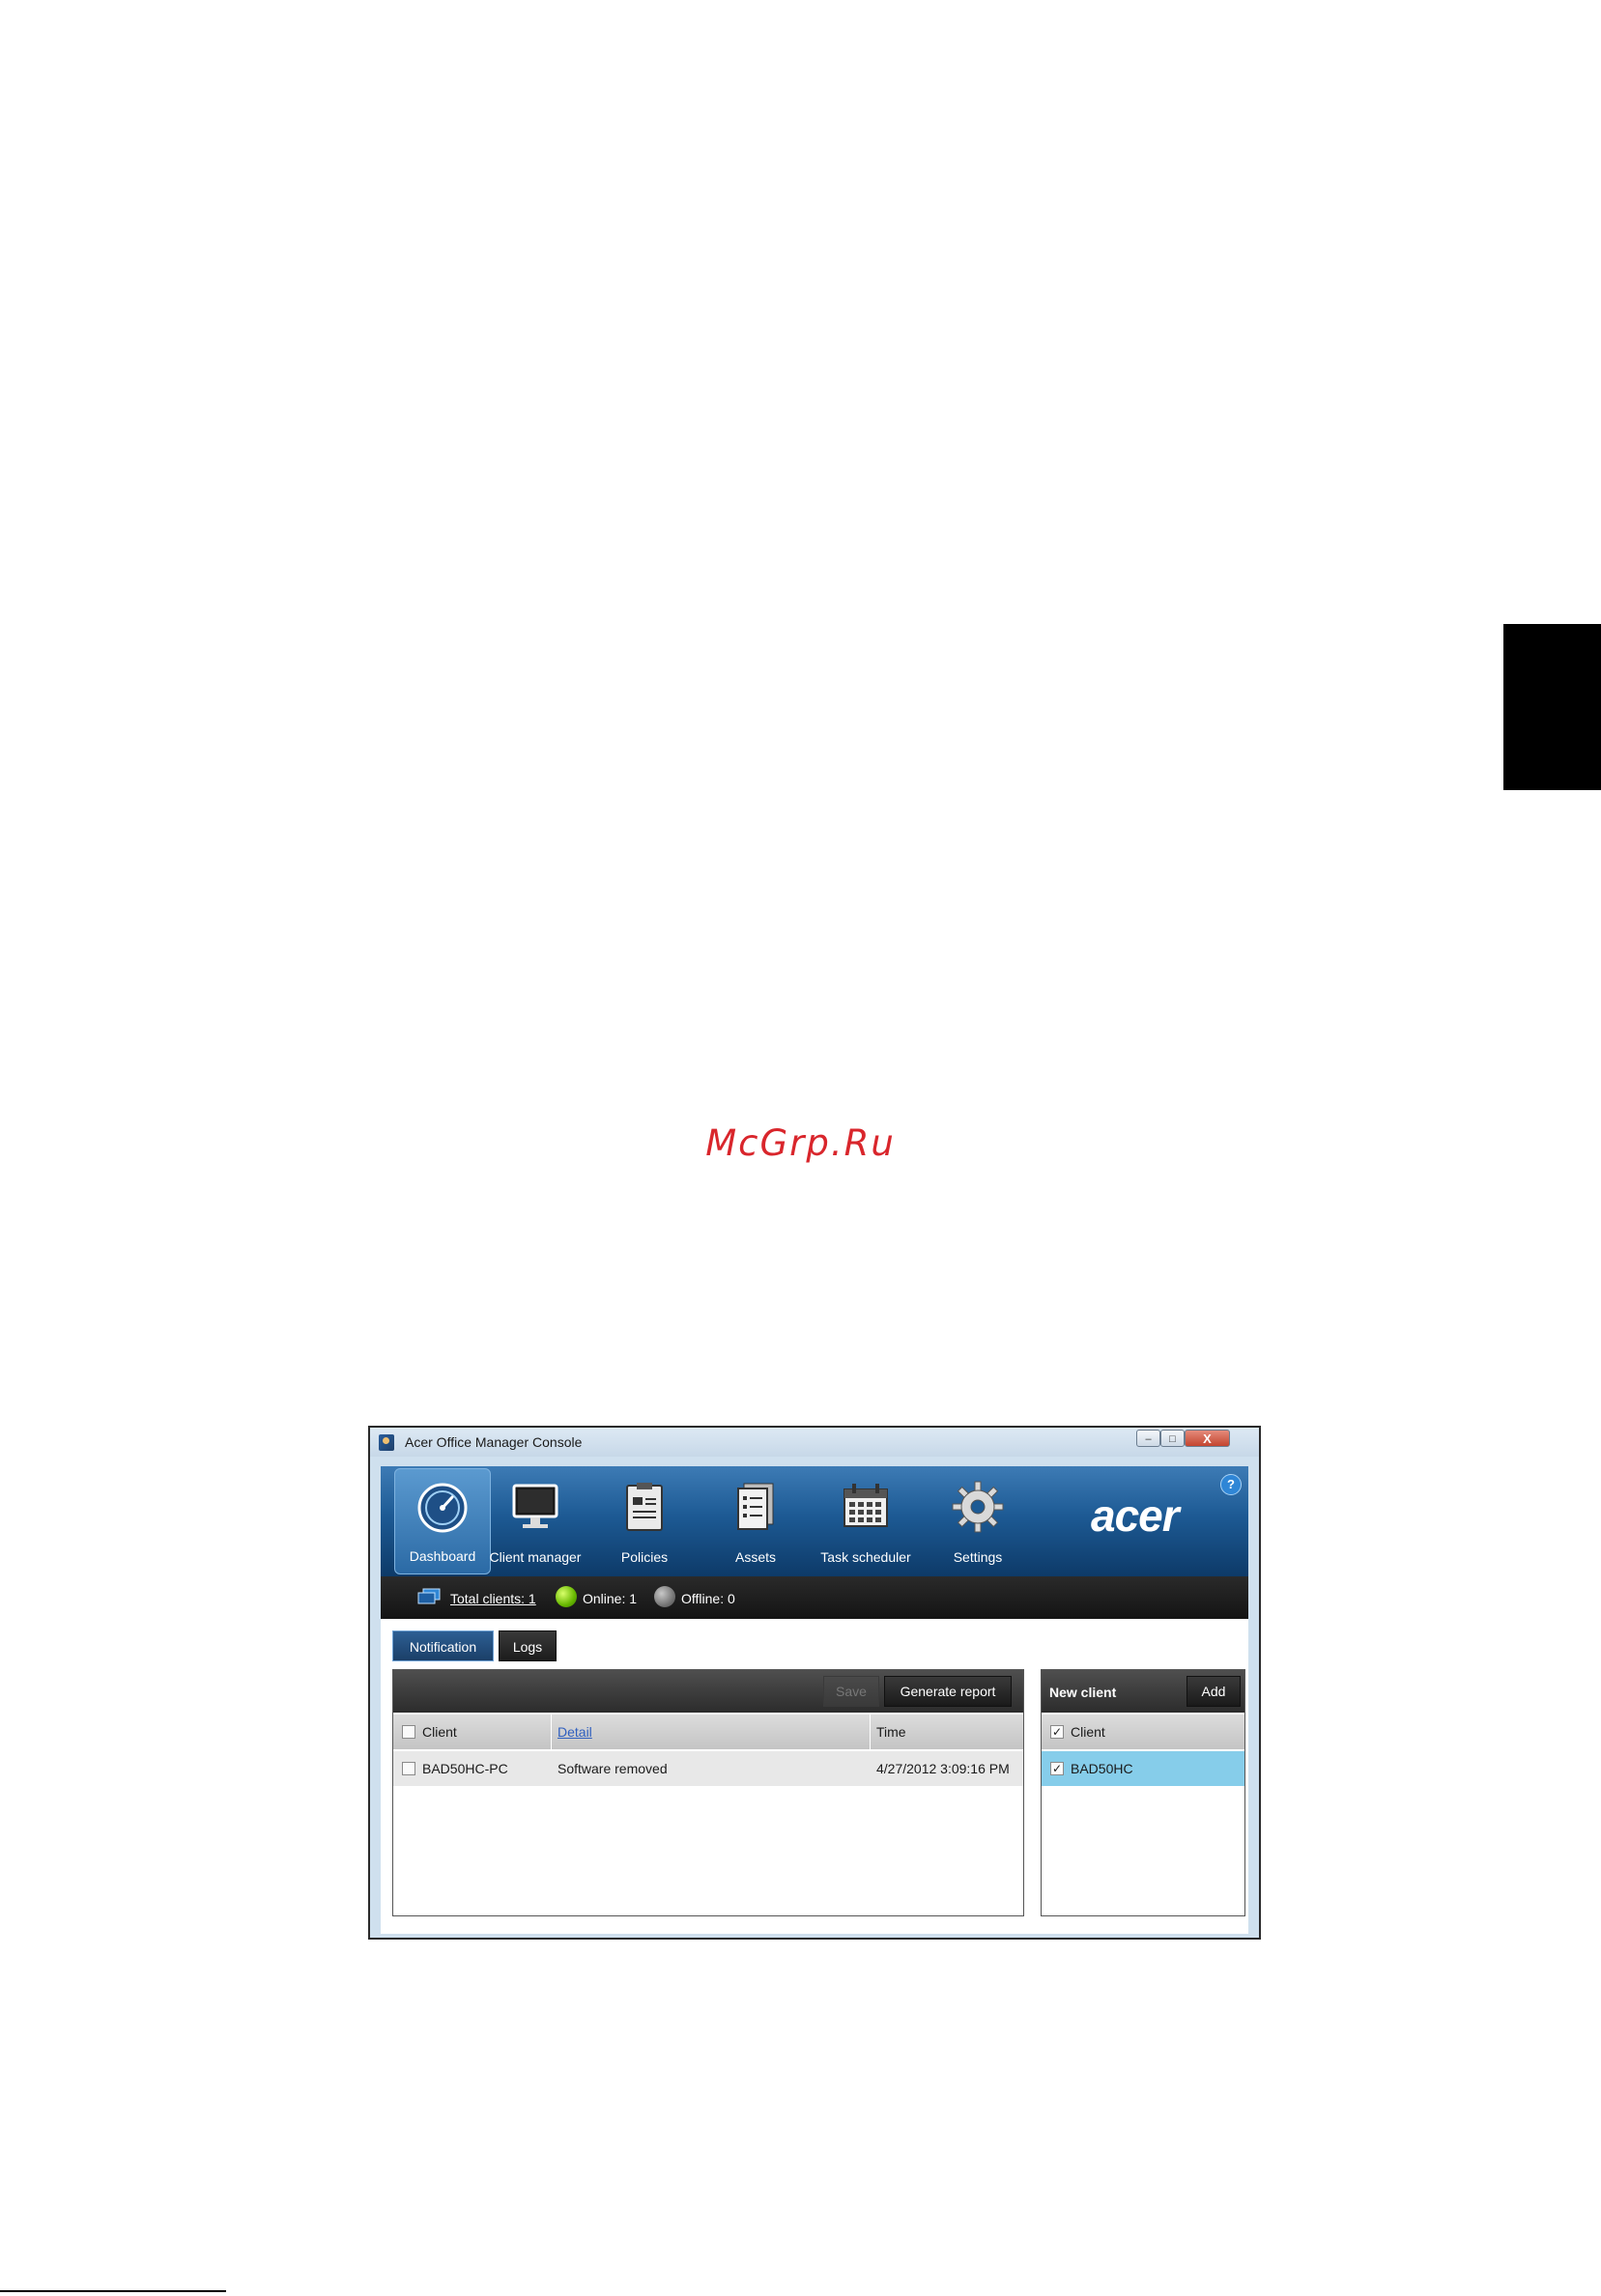 This screenshot has height=2296, width=1601. I want to click on status-bar: Total clients: 1 Online: 1 Offline: 0, so click(814, 1597).